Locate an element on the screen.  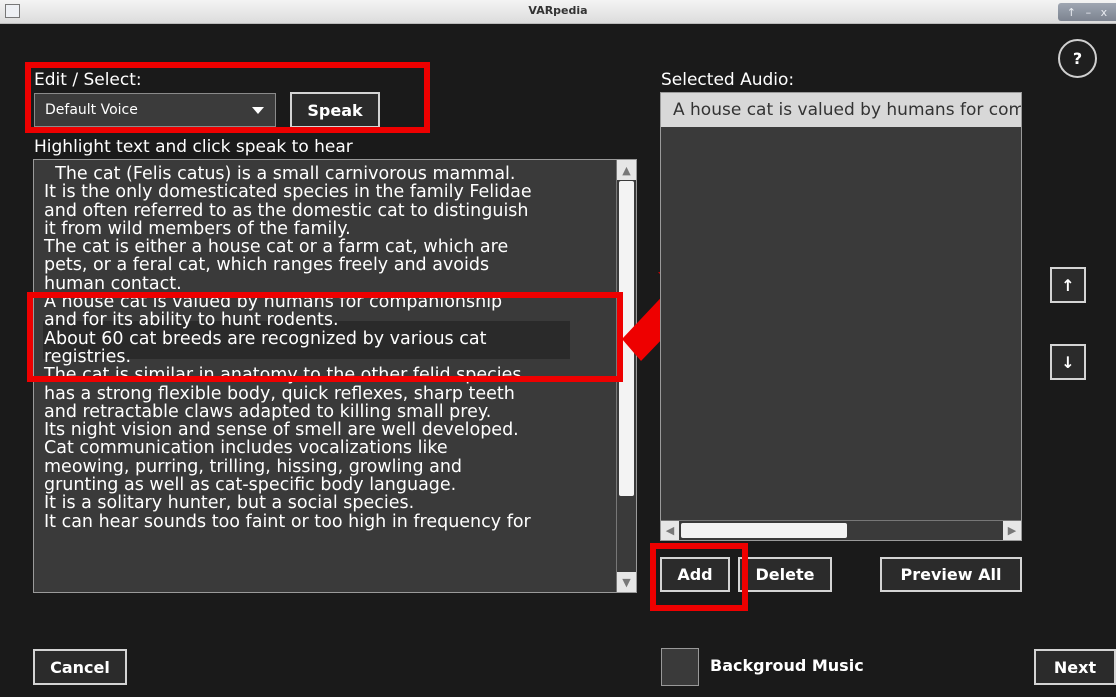
selected-audio-label: Selected Audio: is located at coordinates (728, 80).